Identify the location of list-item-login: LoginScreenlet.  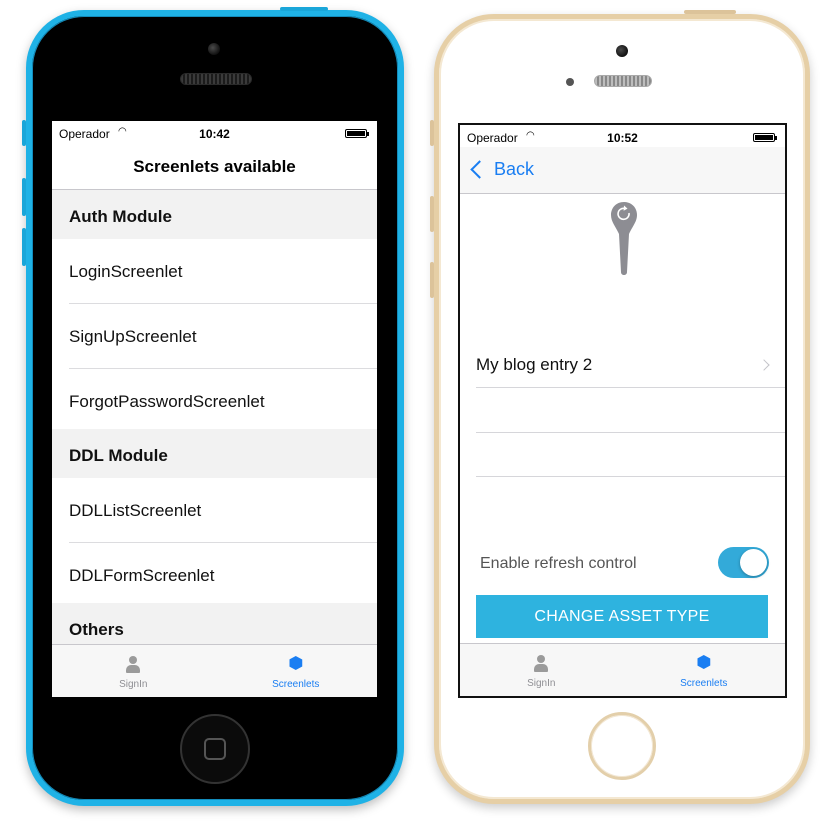
(214, 271).